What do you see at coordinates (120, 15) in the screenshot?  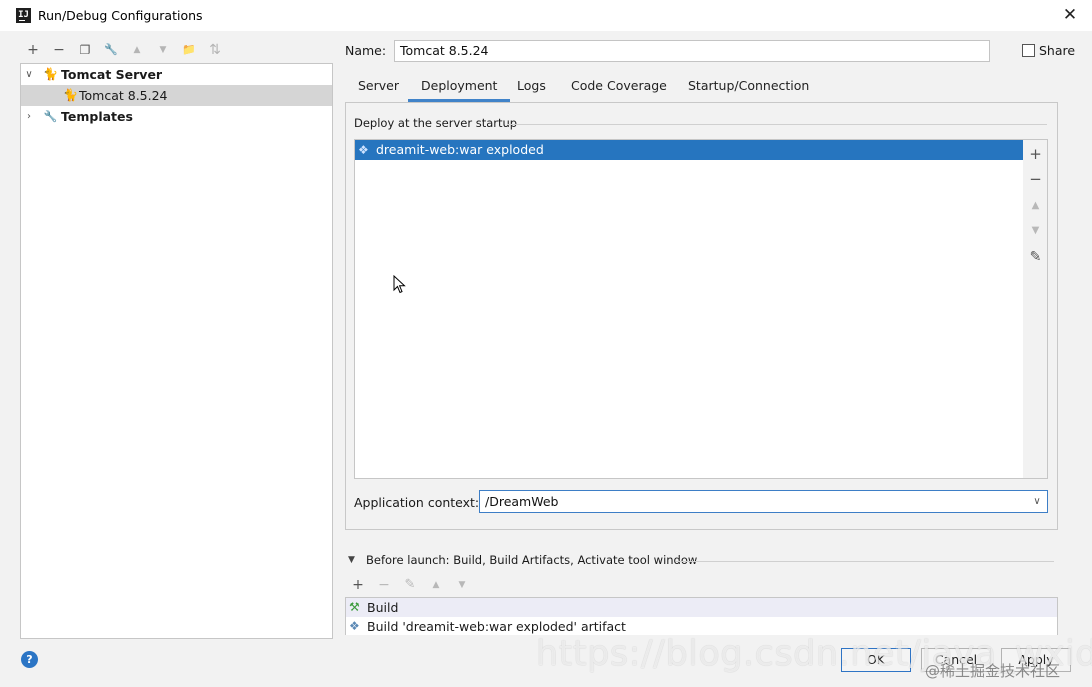 I see `window-title: Run/Debug Configurations` at bounding box center [120, 15].